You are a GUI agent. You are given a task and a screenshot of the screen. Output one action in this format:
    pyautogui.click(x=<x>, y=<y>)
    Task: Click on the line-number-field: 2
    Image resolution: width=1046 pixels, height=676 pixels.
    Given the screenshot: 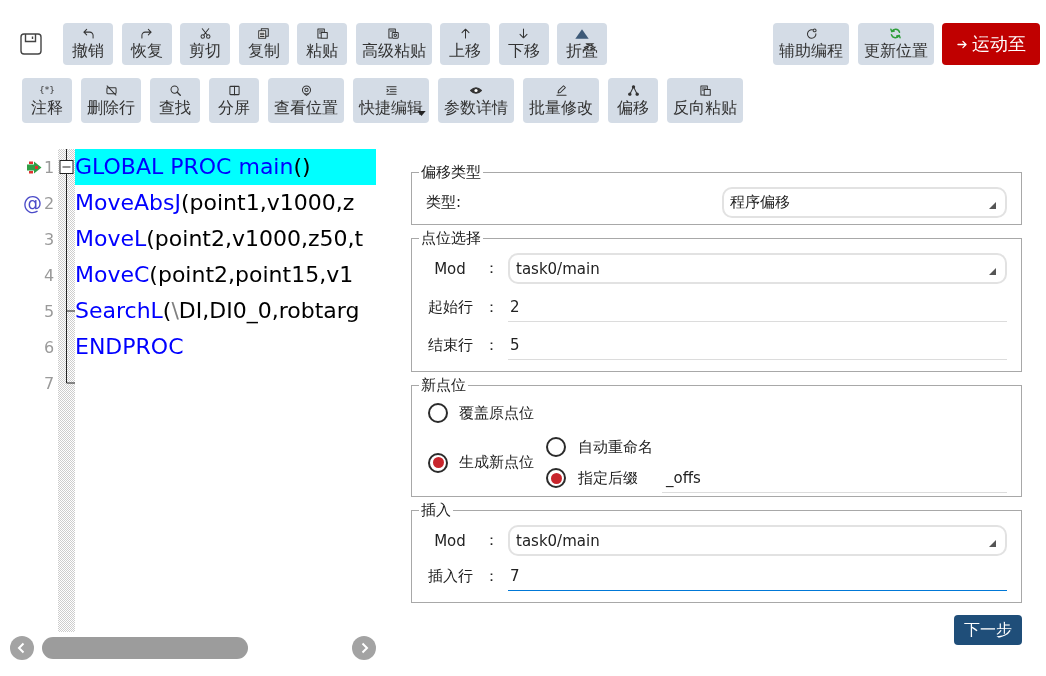 What is the action you would take?
    pyautogui.click(x=757, y=307)
    